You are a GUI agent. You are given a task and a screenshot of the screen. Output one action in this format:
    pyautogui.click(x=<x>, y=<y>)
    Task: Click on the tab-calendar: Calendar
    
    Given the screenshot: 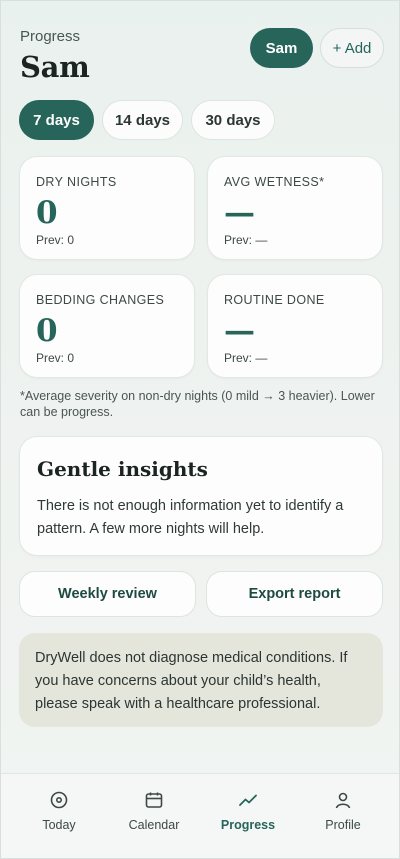 What is the action you would take?
    pyautogui.click(x=154, y=811)
    